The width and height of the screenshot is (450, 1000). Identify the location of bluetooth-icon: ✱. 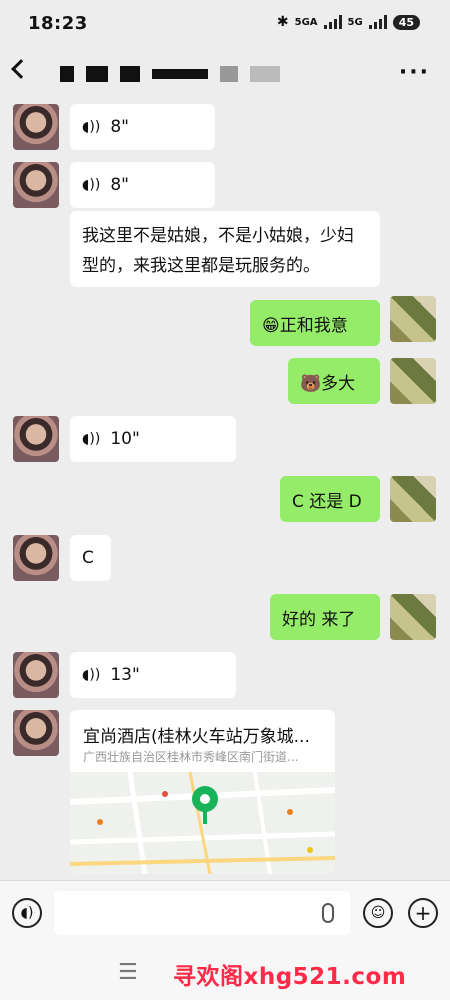
(282, 22).